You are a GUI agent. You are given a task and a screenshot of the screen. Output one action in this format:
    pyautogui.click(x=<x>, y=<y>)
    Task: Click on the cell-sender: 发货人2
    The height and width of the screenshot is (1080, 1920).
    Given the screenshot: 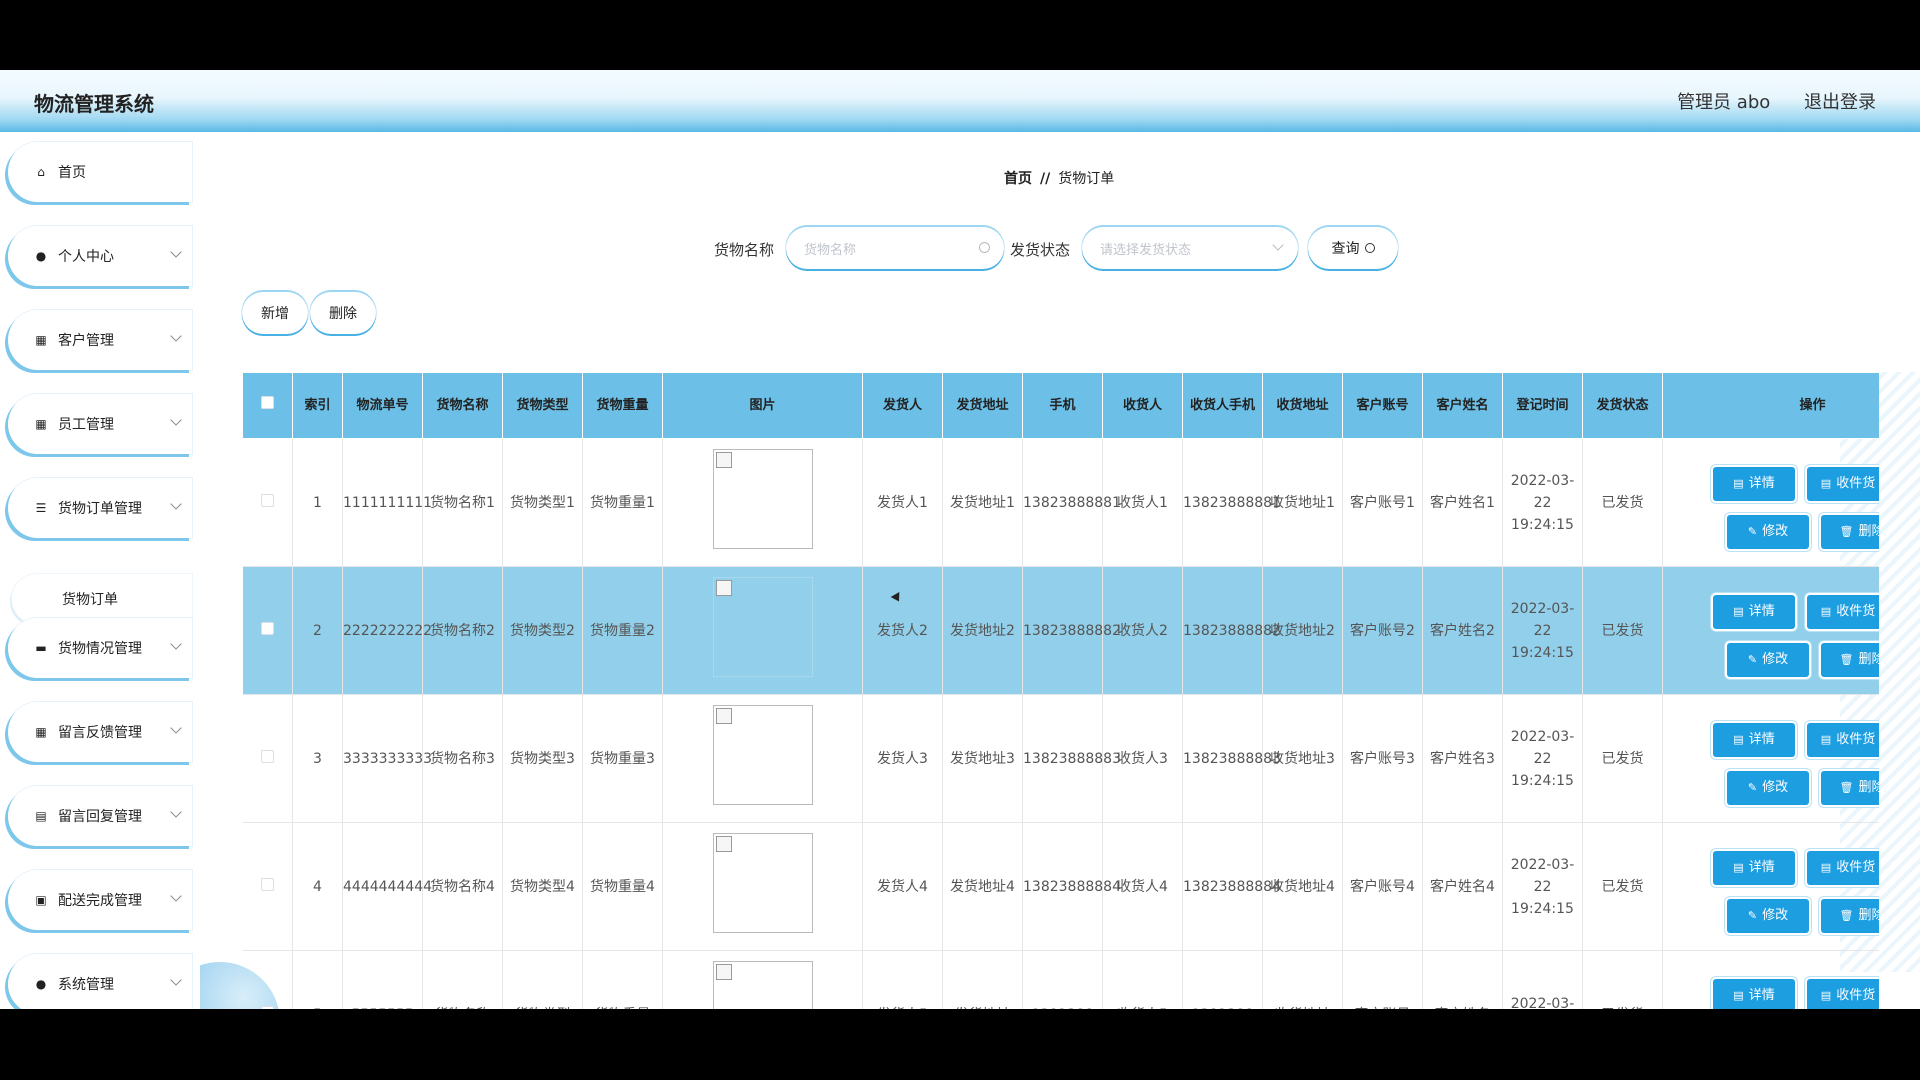 What is the action you would take?
    pyautogui.click(x=902, y=630)
    